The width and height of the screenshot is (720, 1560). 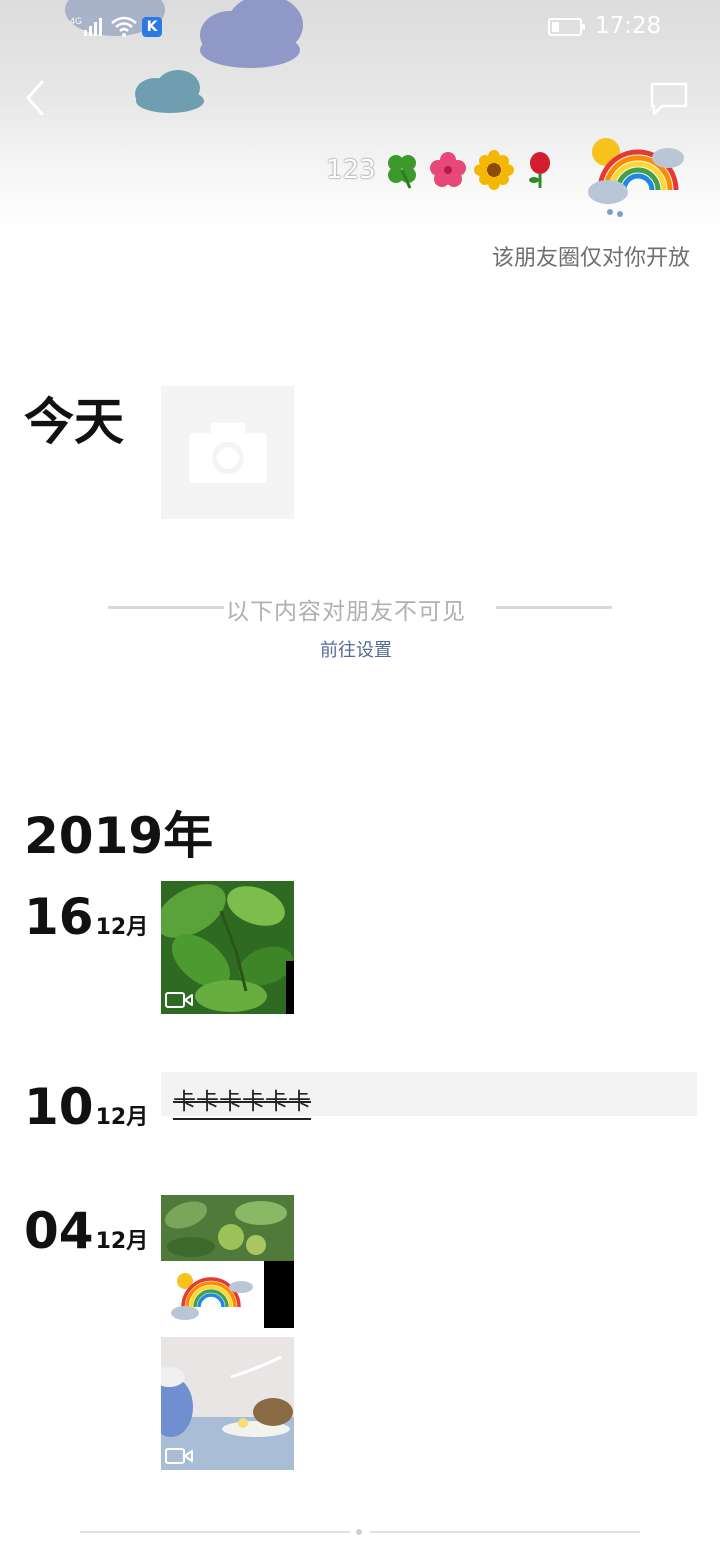 What do you see at coordinates (59, 917) in the screenshot?
I see `post-day: 16` at bounding box center [59, 917].